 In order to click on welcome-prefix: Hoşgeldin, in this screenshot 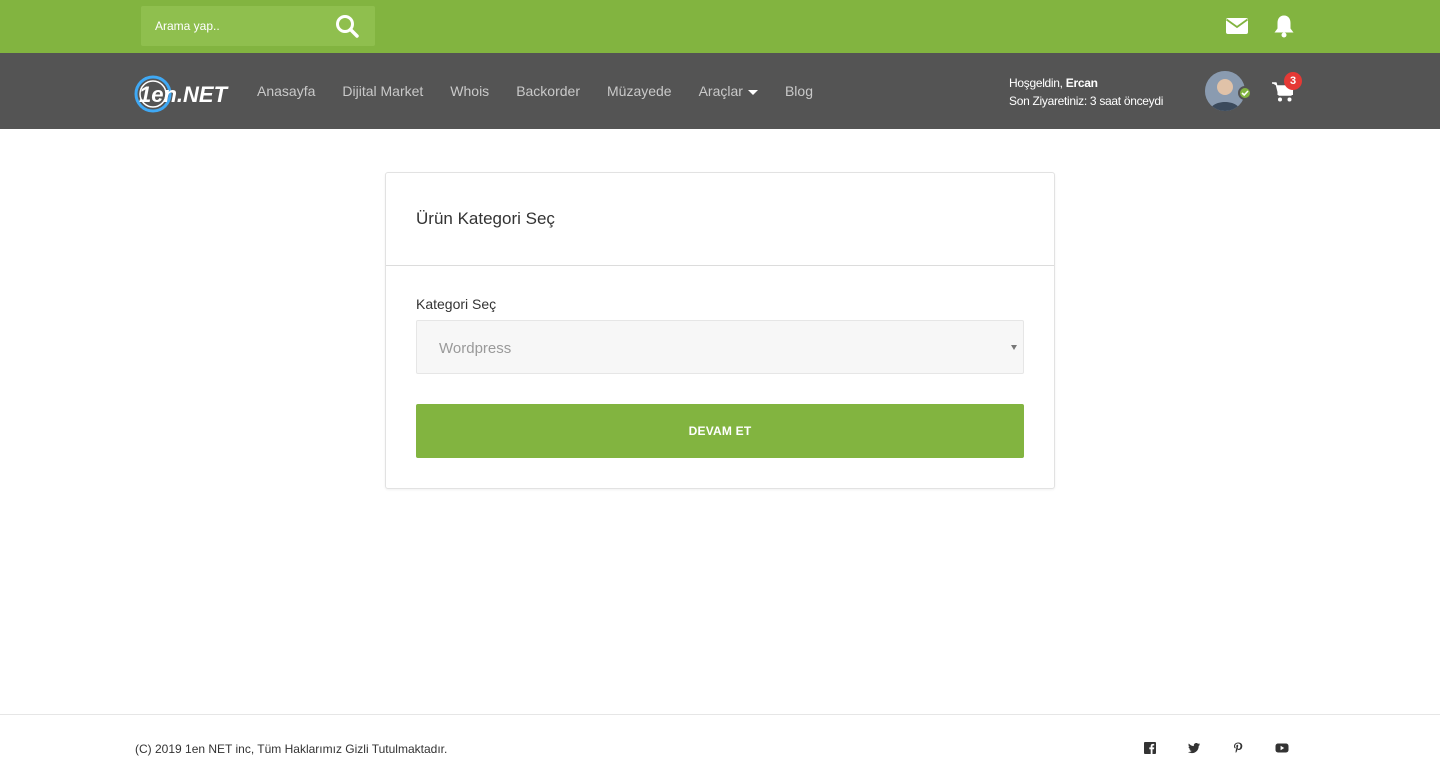, I will do `click(1036, 83)`.